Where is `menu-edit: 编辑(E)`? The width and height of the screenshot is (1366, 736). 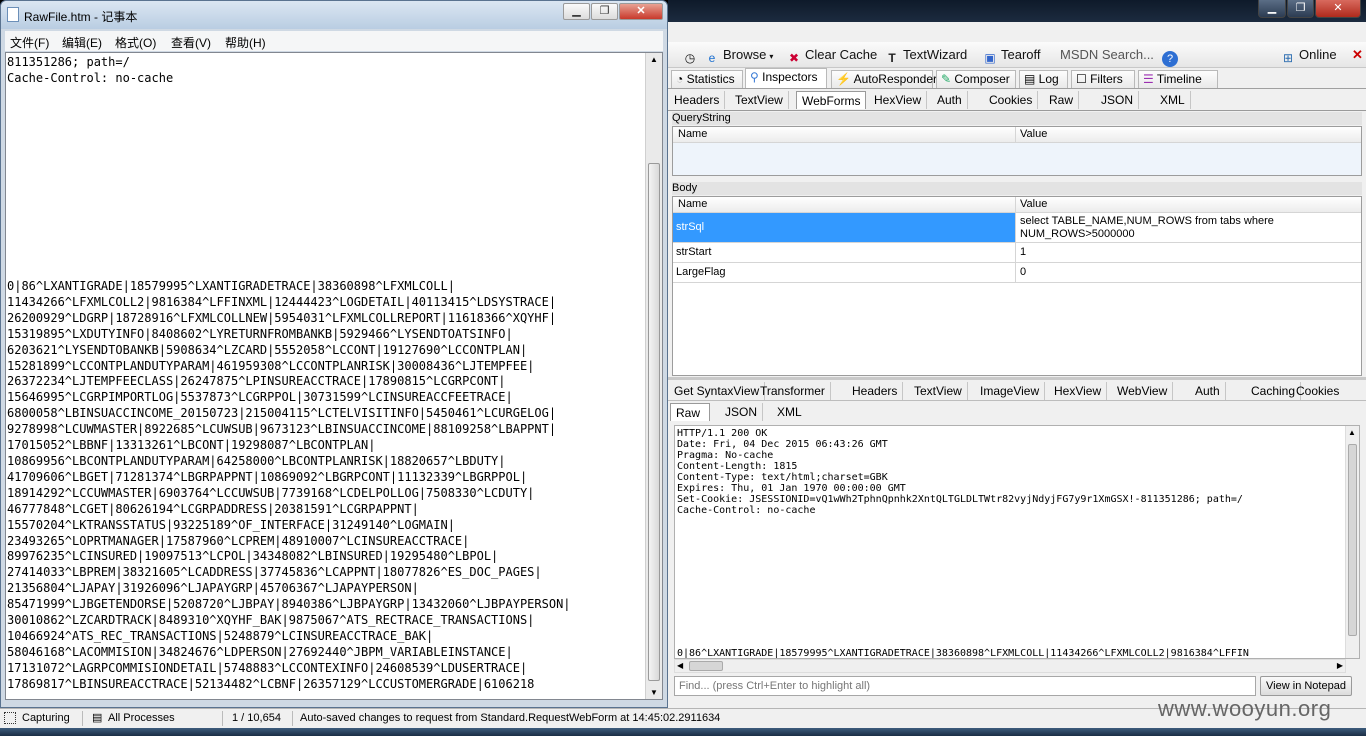 menu-edit: 编辑(E) is located at coordinates (82, 42).